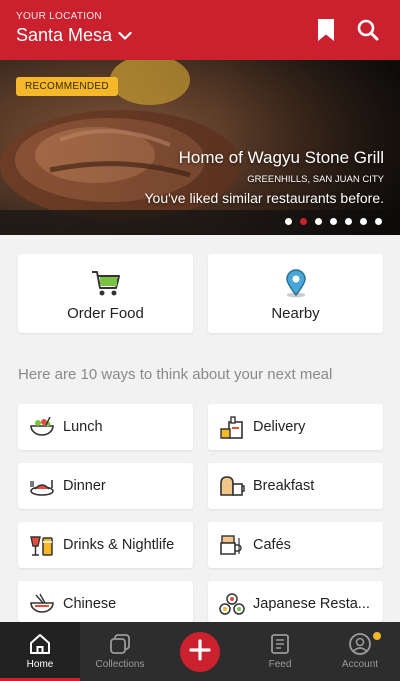  I want to click on add-button, so click(200, 652).